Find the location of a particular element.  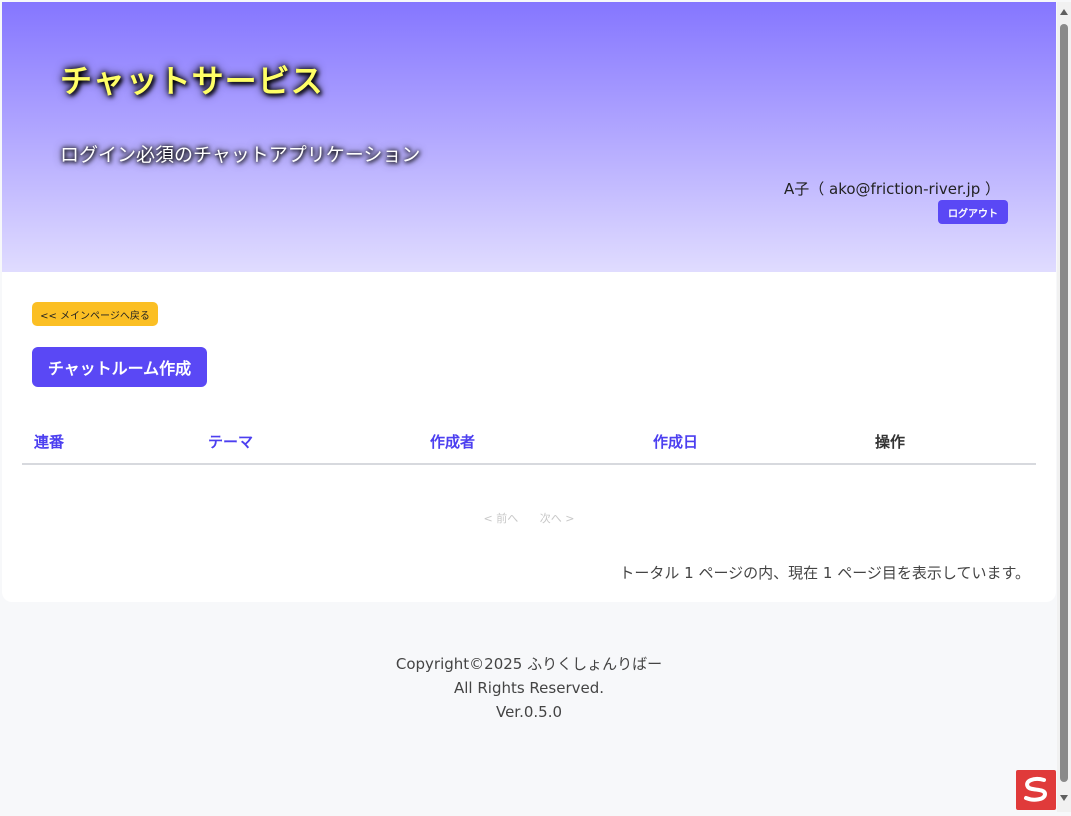

app-subtitle: ログイン必須のチャットアプリケーション is located at coordinates (240, 155).